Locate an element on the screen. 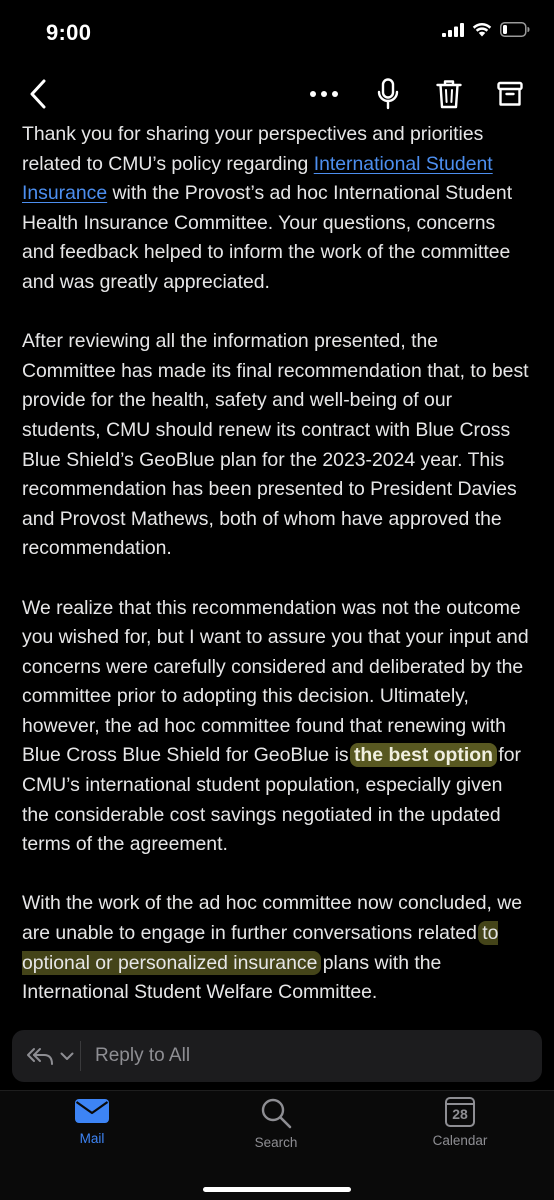  dictate-button is located at coordinates (388, 94).